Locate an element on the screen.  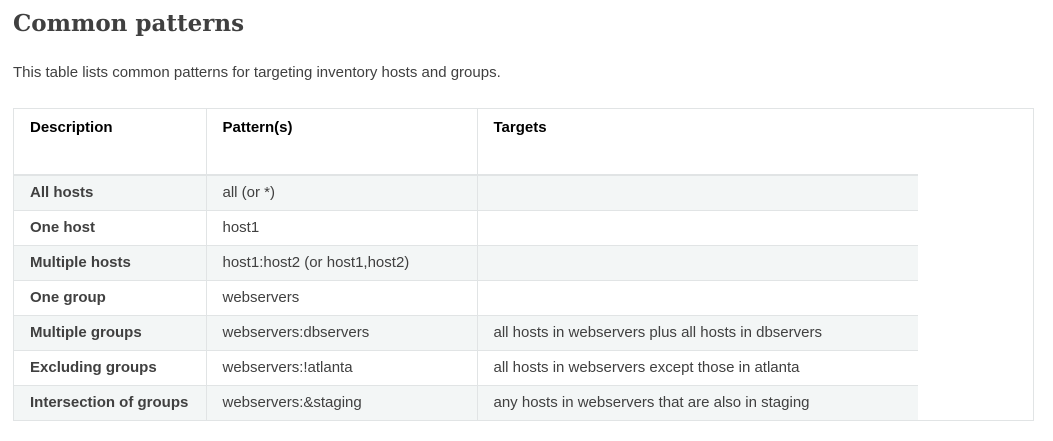
column-header-targets: Targets is located at coordinates (697, 142).